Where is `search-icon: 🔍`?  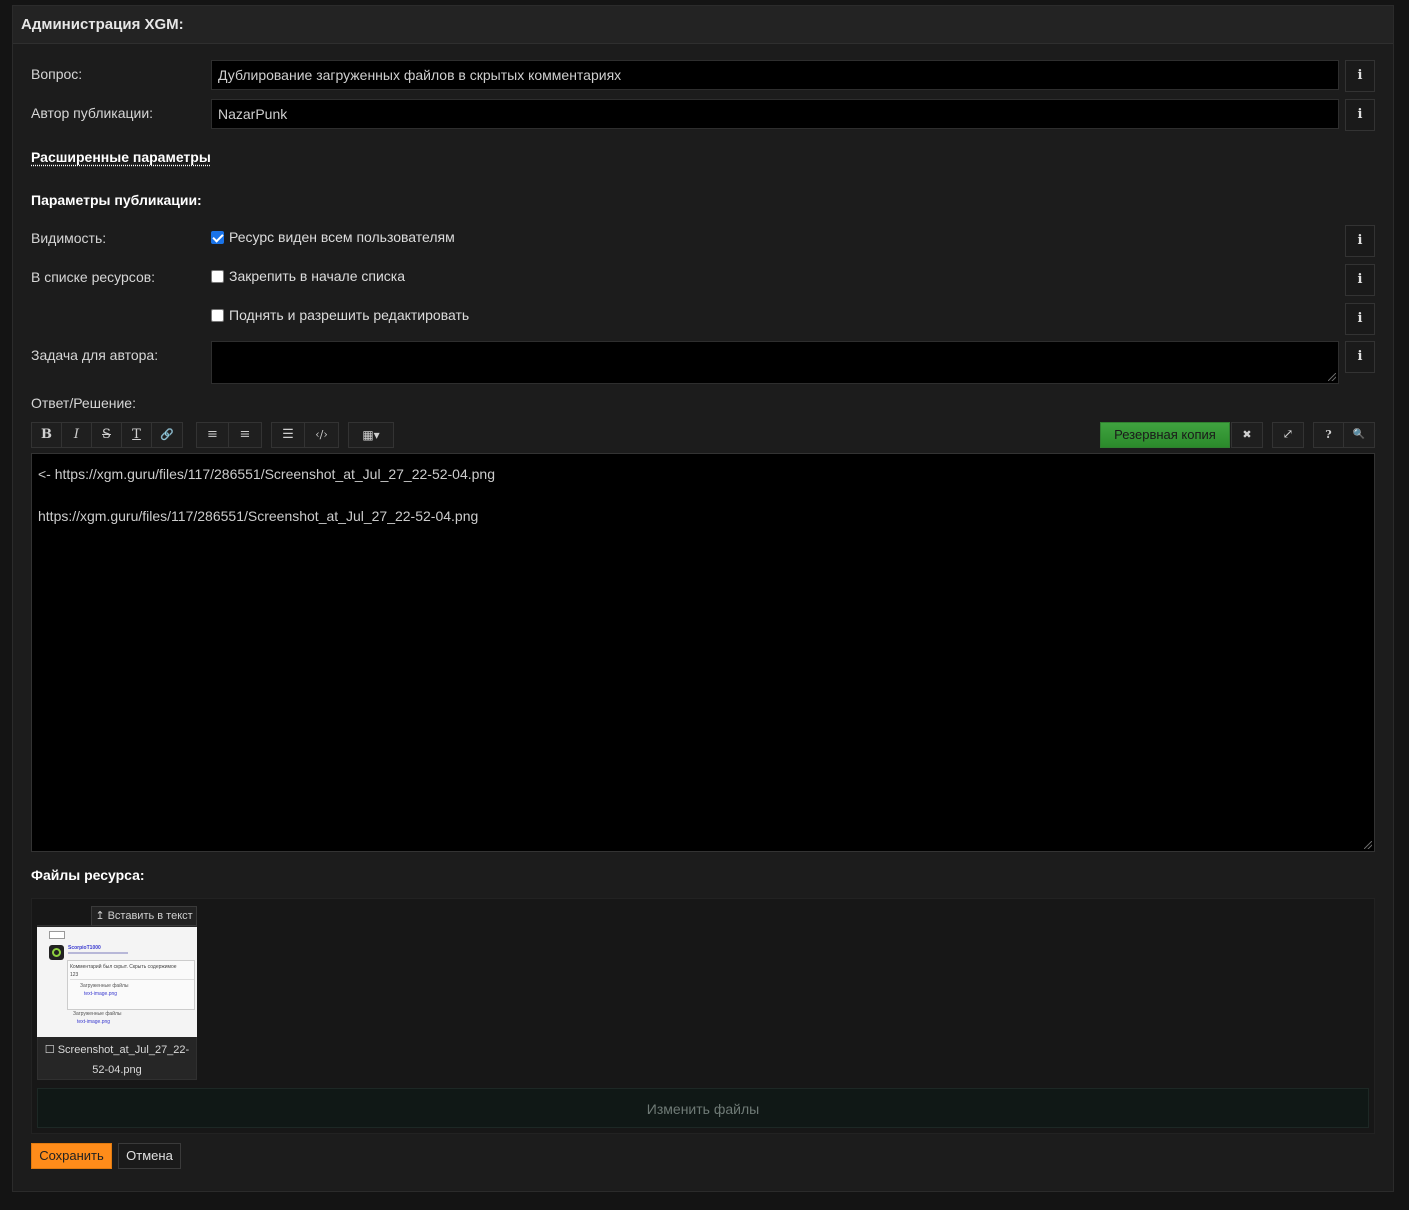
search-icon: 🔍 is located at coordinates (1359, 435).